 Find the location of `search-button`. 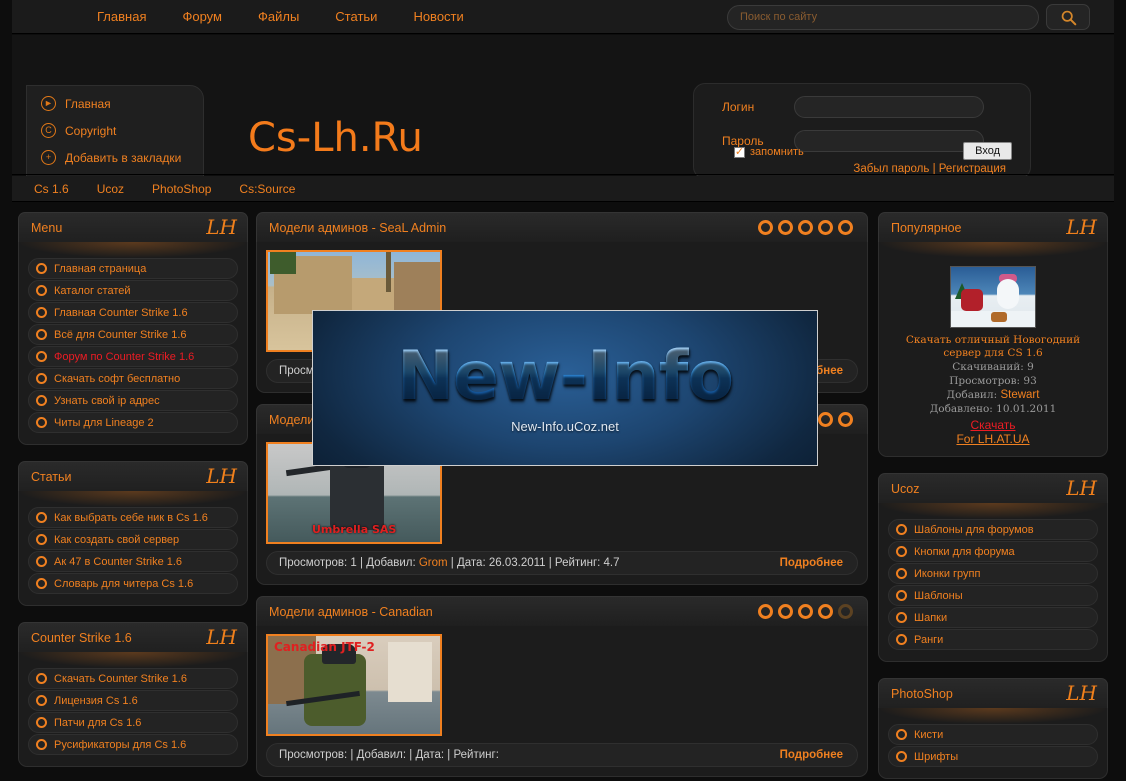

search-button is located at coordinates (1068, 17).